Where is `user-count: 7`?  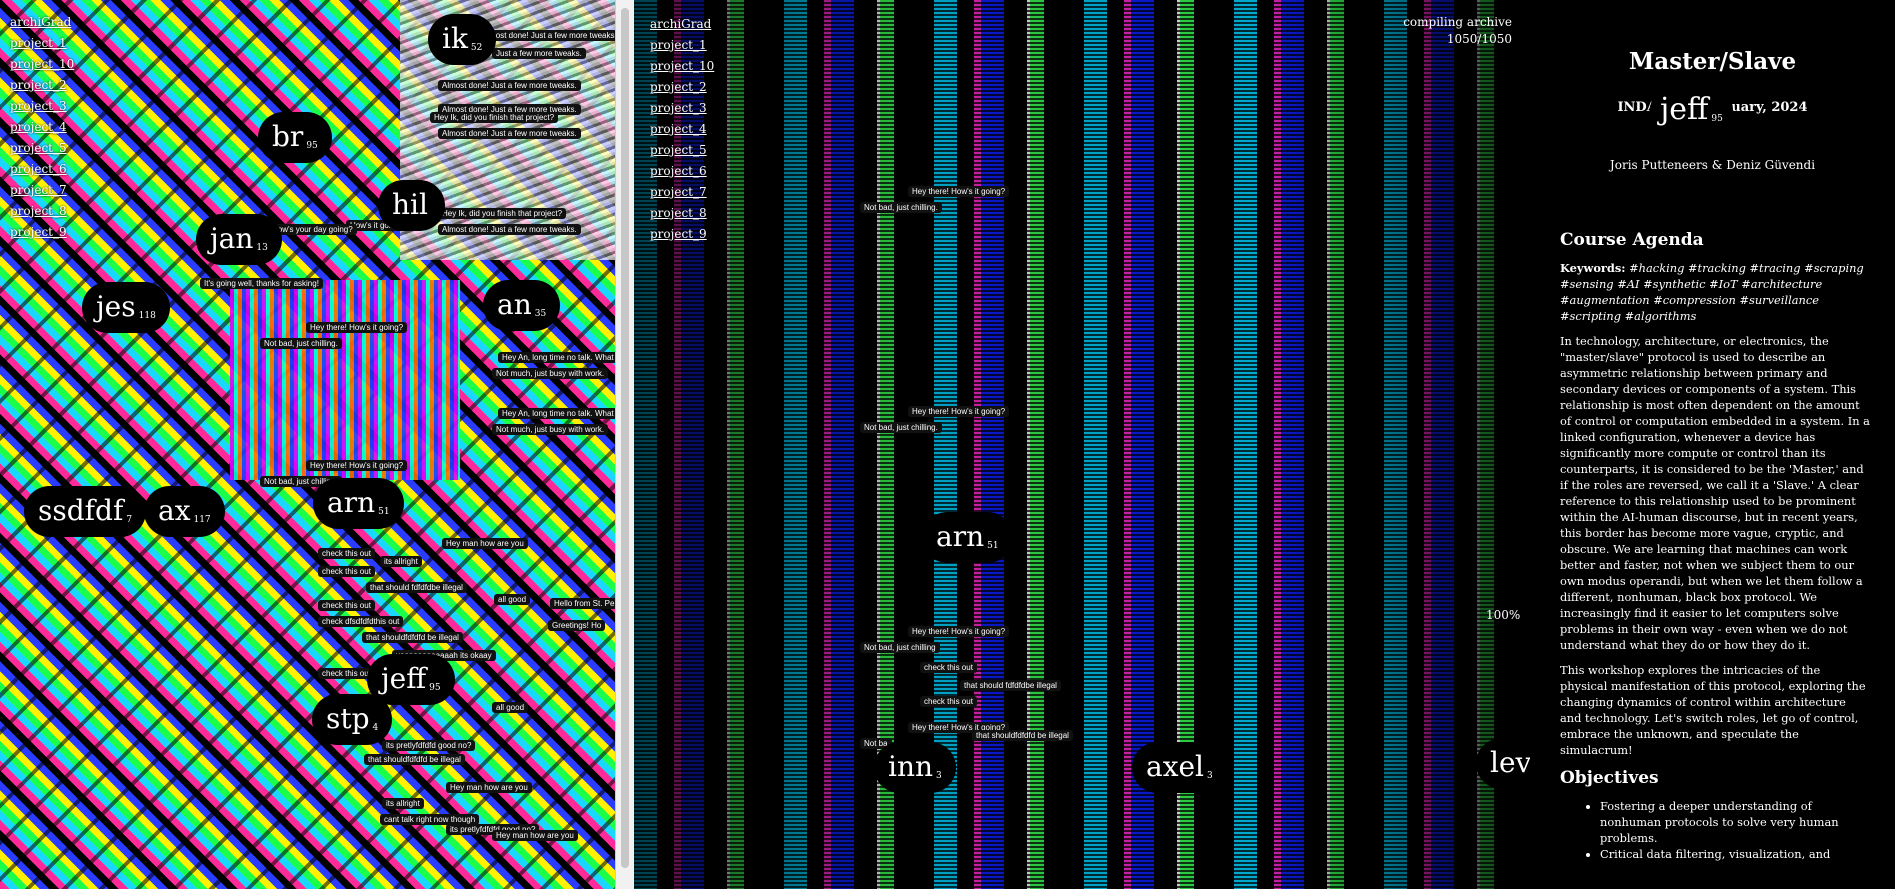
user-count: 7 is located at coordinates (129, 520).